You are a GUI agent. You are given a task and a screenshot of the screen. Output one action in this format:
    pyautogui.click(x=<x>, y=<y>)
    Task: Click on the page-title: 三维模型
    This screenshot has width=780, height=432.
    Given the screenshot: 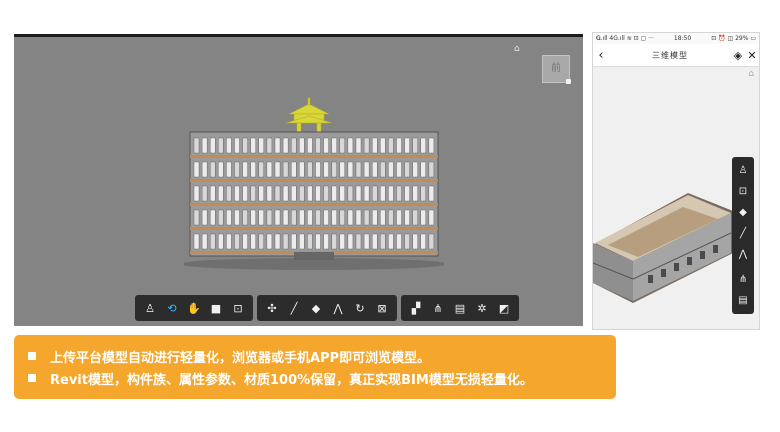 What is the action you would take?
    pyautogui.click(x=670, y=55)
    